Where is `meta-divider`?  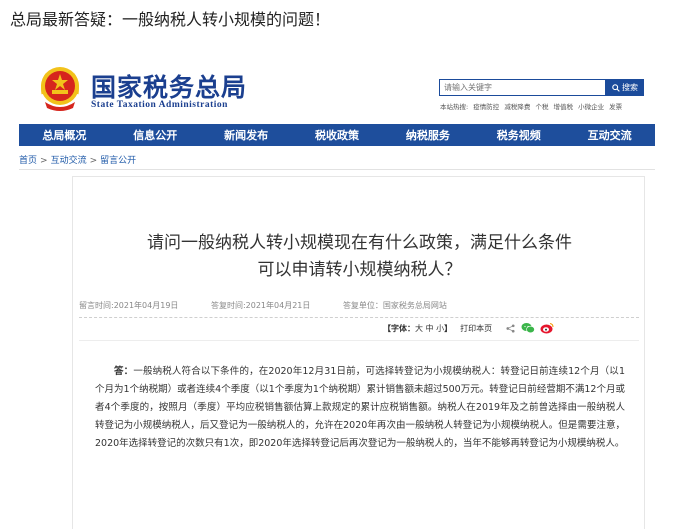 meta-divider is located at coordinates (359, 317).